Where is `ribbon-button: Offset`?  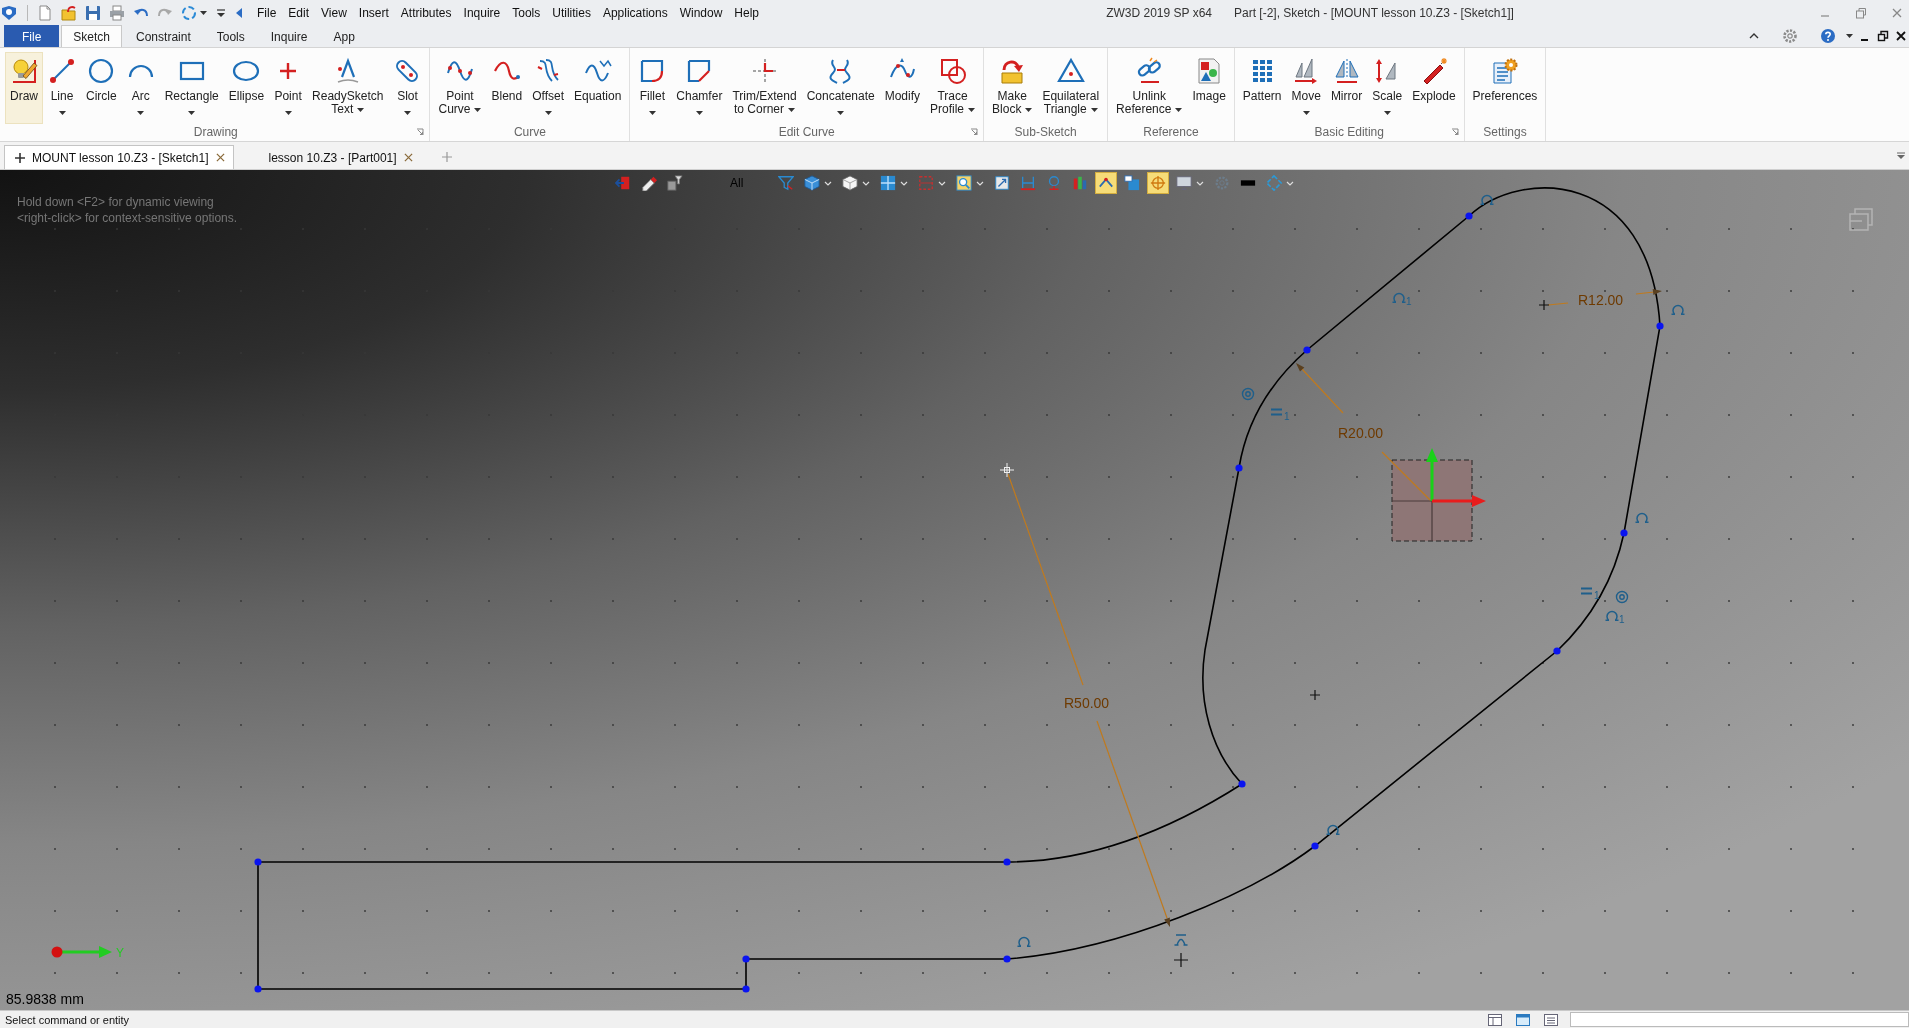 ribbon-button: Offset is located at coordinates (548, 88).